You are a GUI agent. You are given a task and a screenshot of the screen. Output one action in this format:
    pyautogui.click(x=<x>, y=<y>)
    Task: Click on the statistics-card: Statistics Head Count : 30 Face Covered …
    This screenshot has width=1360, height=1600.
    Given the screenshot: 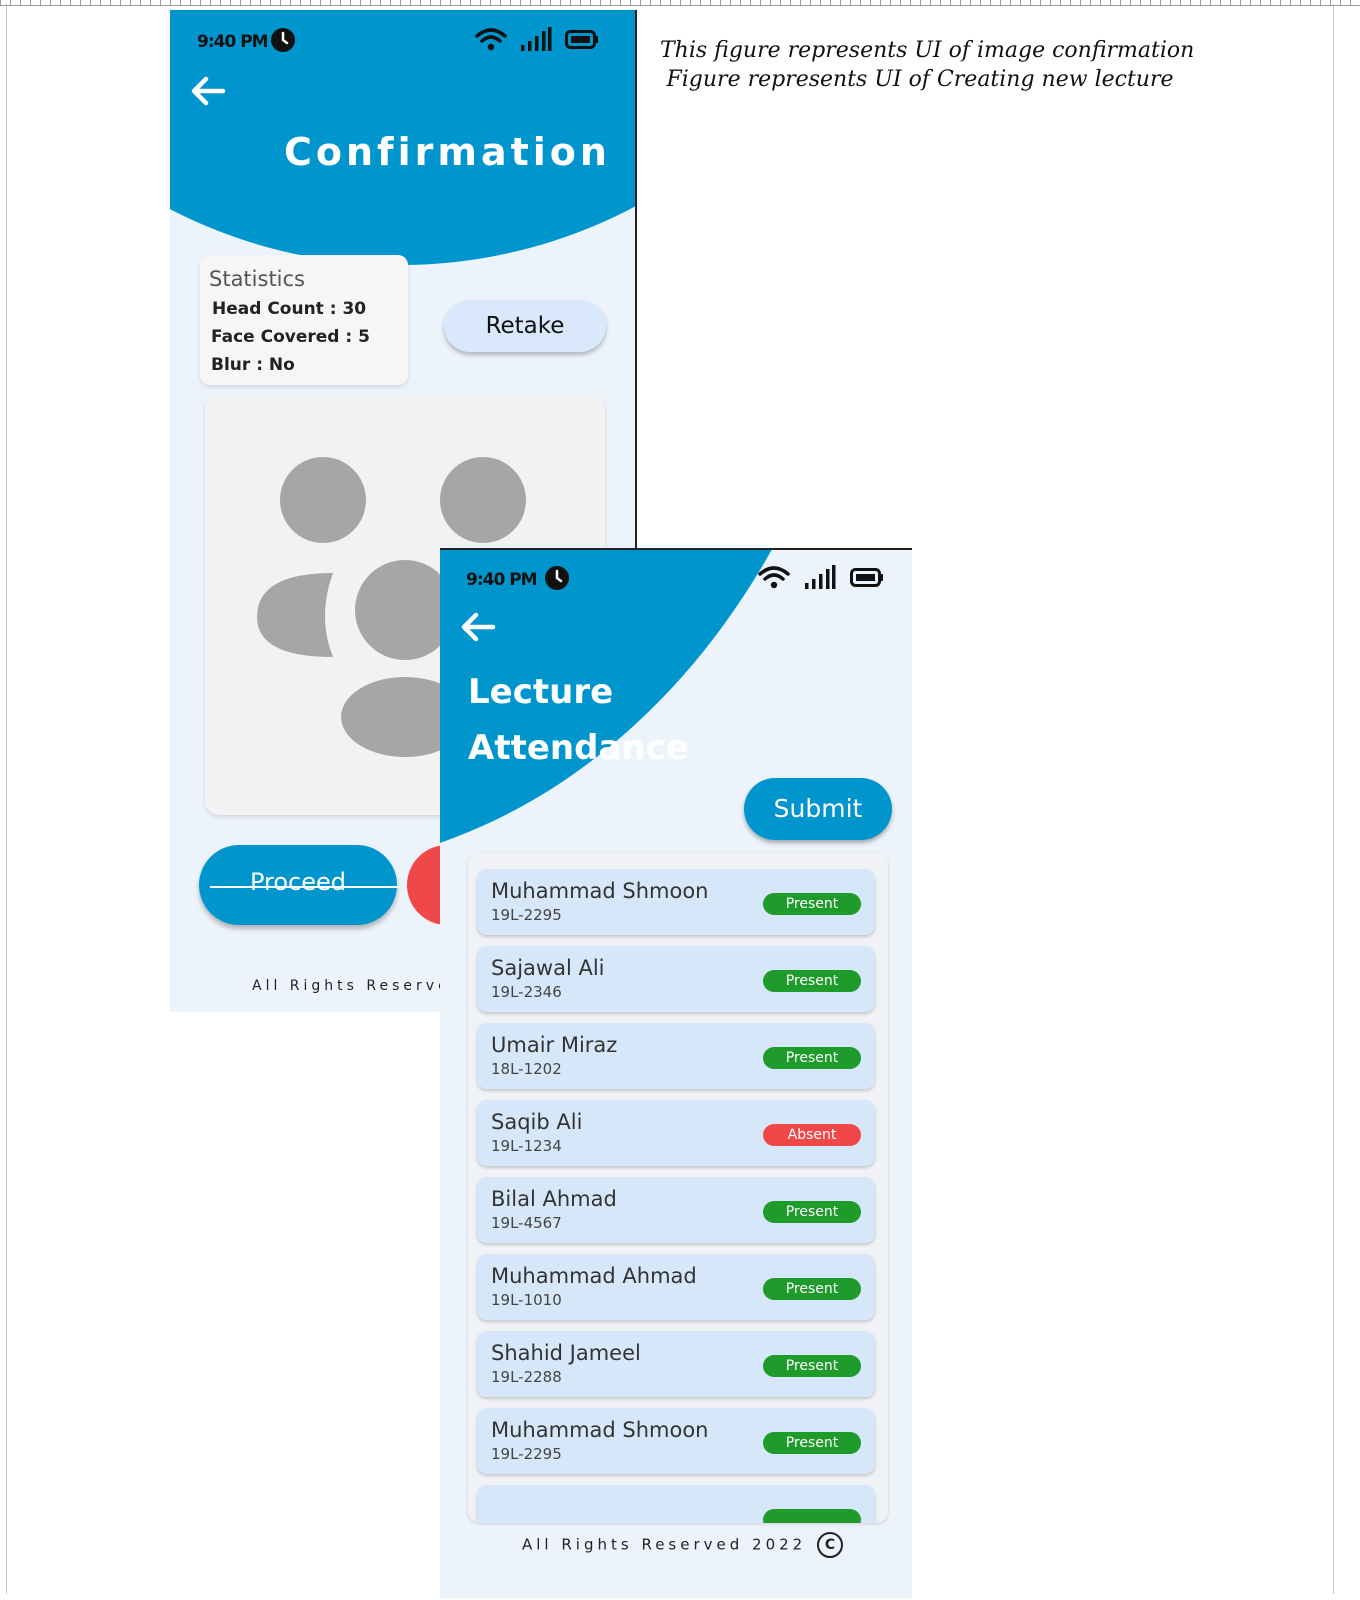 What is the action you would take?
    pyautogui.click(x=304, y=320)
    